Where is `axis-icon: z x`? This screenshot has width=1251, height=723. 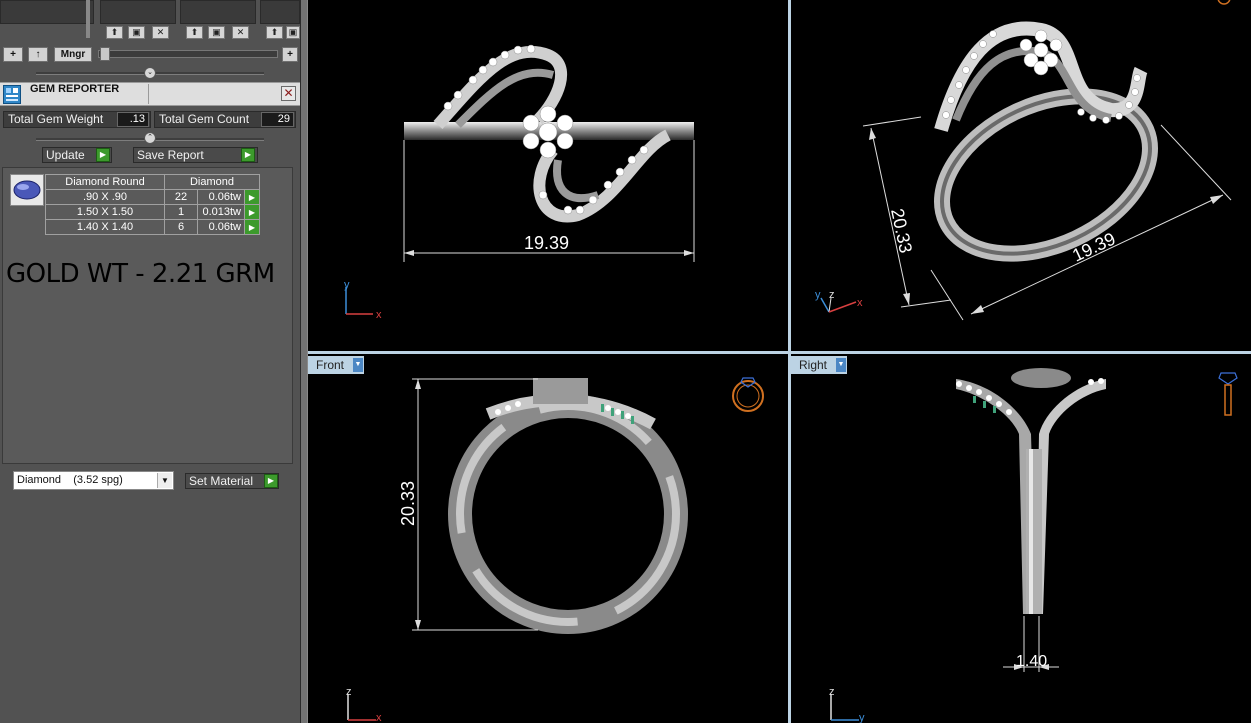
axis-icon: z x is located at coordinates (364, 704).